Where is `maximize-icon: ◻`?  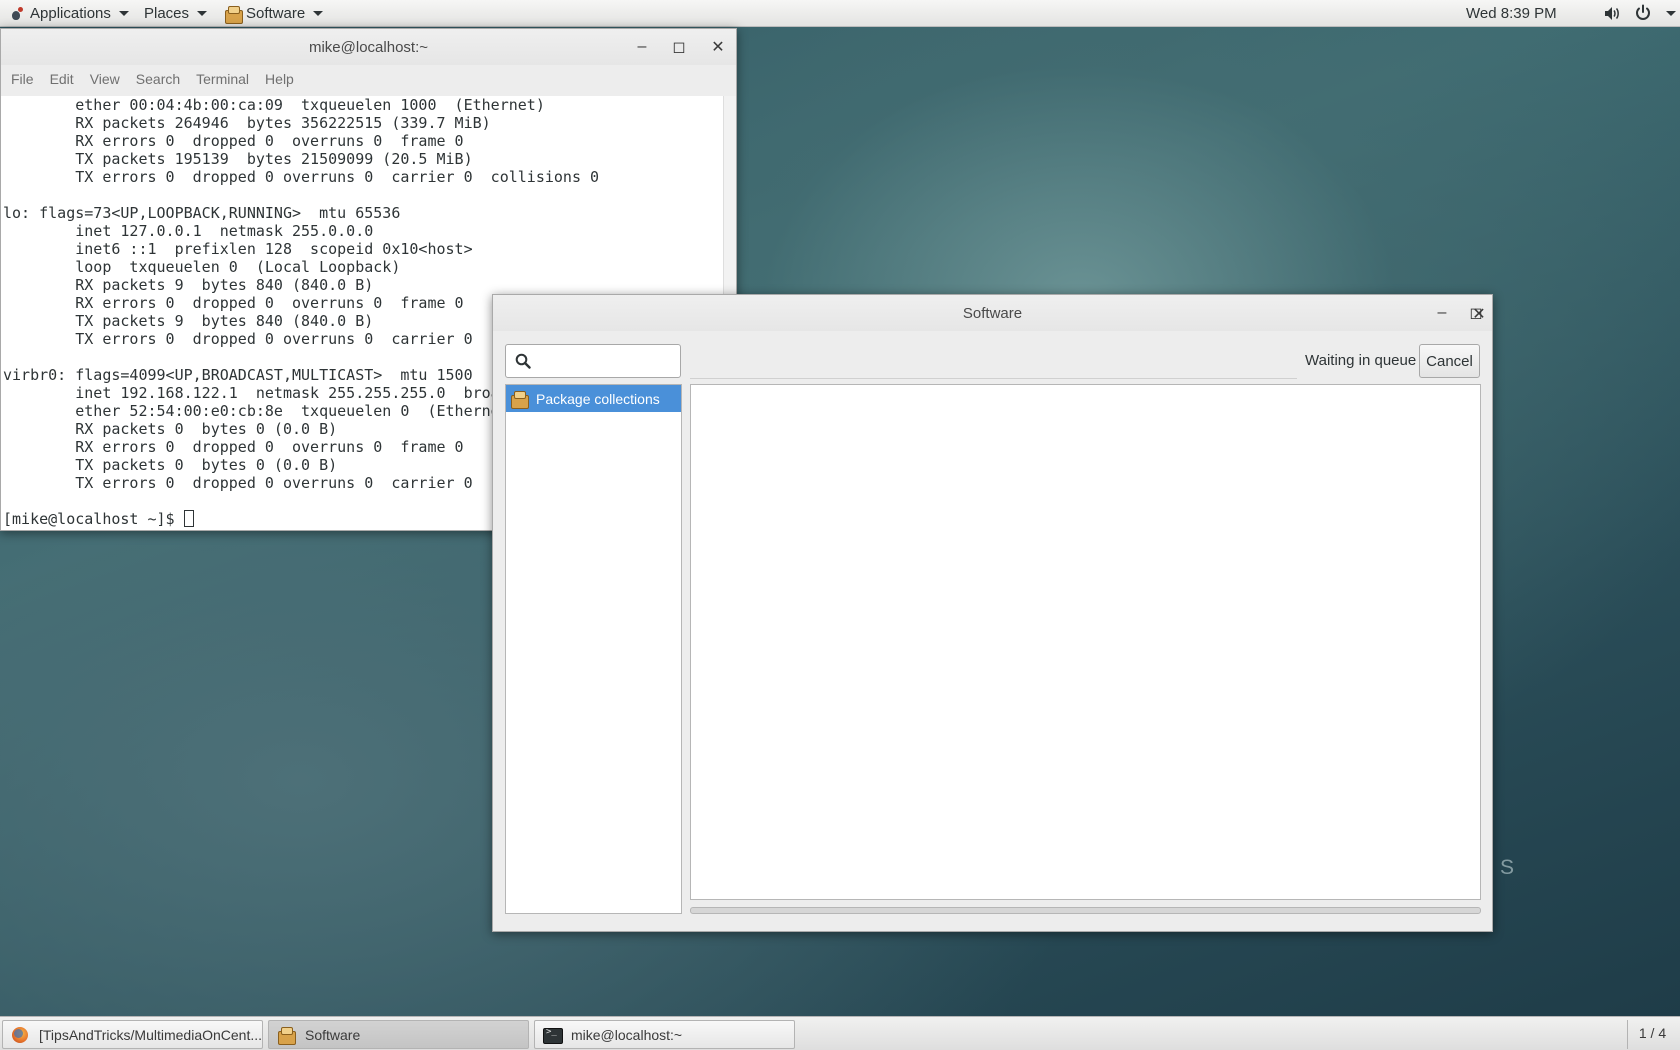
maximize-icon: ◻ is located at coordinates (679, 47).